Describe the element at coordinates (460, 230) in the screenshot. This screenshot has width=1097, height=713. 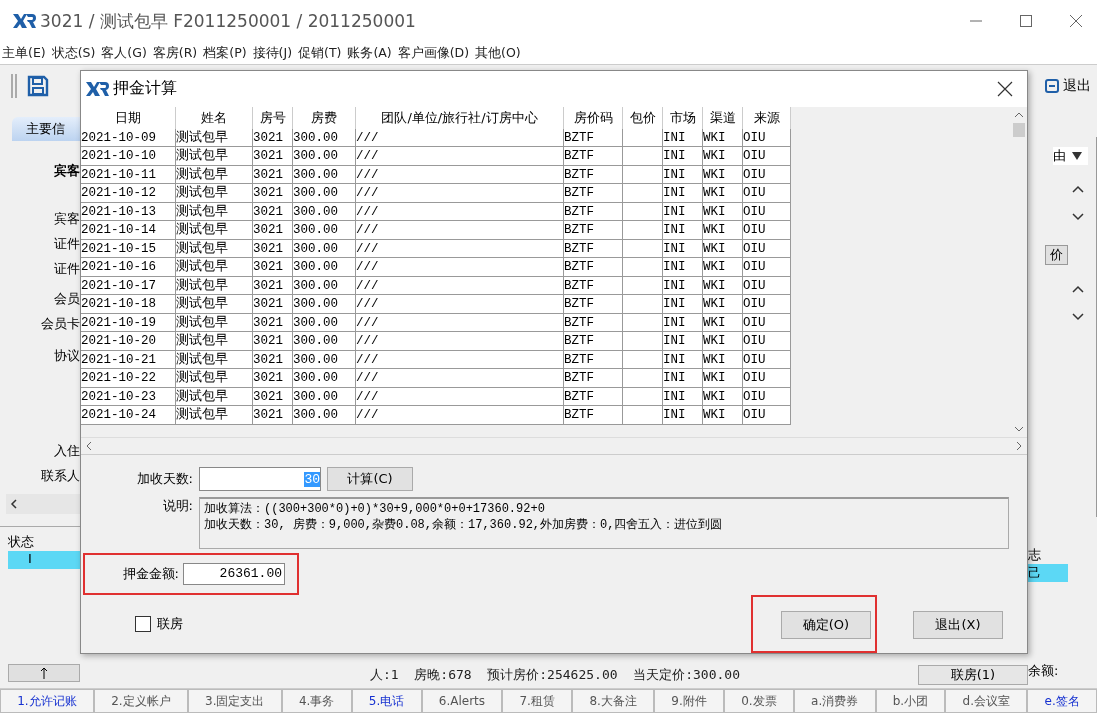
I see `table-cell: ///` at that location.